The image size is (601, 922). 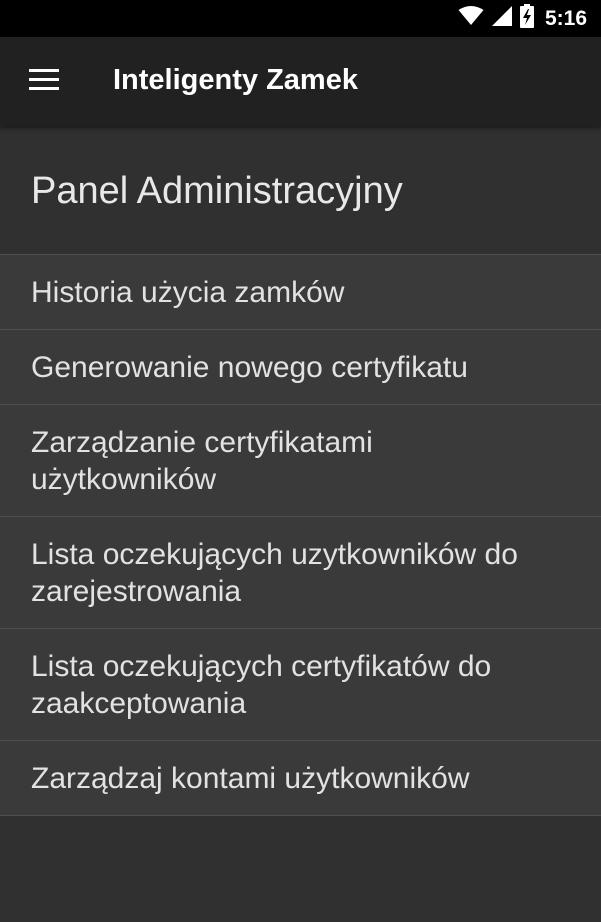 I want to click on page-title: Panel Administracyjny, so click(x=217, y=191).